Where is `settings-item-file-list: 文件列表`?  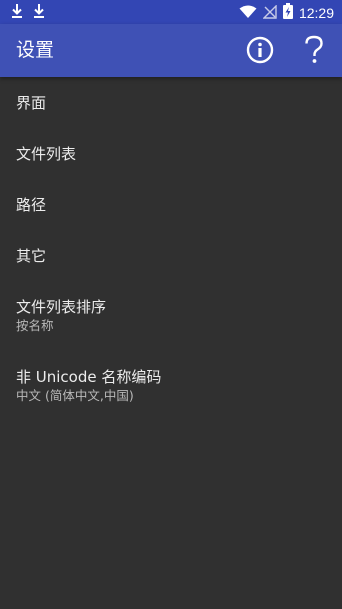 settings-item-file-list: 文件列表 is located at coordinates (171, 153).